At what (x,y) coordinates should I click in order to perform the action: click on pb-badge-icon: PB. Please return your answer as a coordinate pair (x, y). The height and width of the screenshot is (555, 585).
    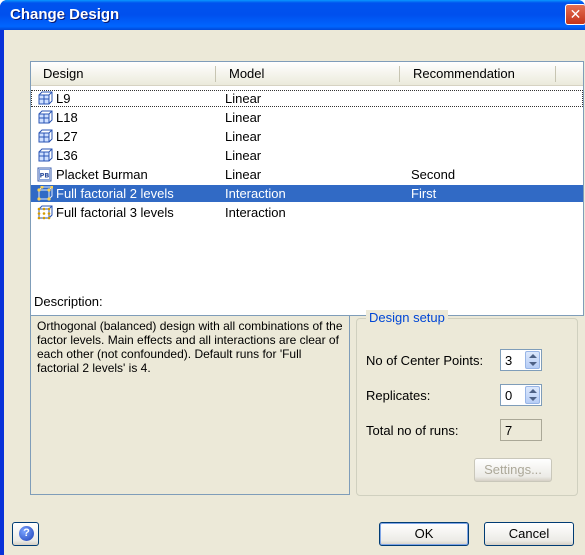
    Looking at the image, I should click on (44, 174).